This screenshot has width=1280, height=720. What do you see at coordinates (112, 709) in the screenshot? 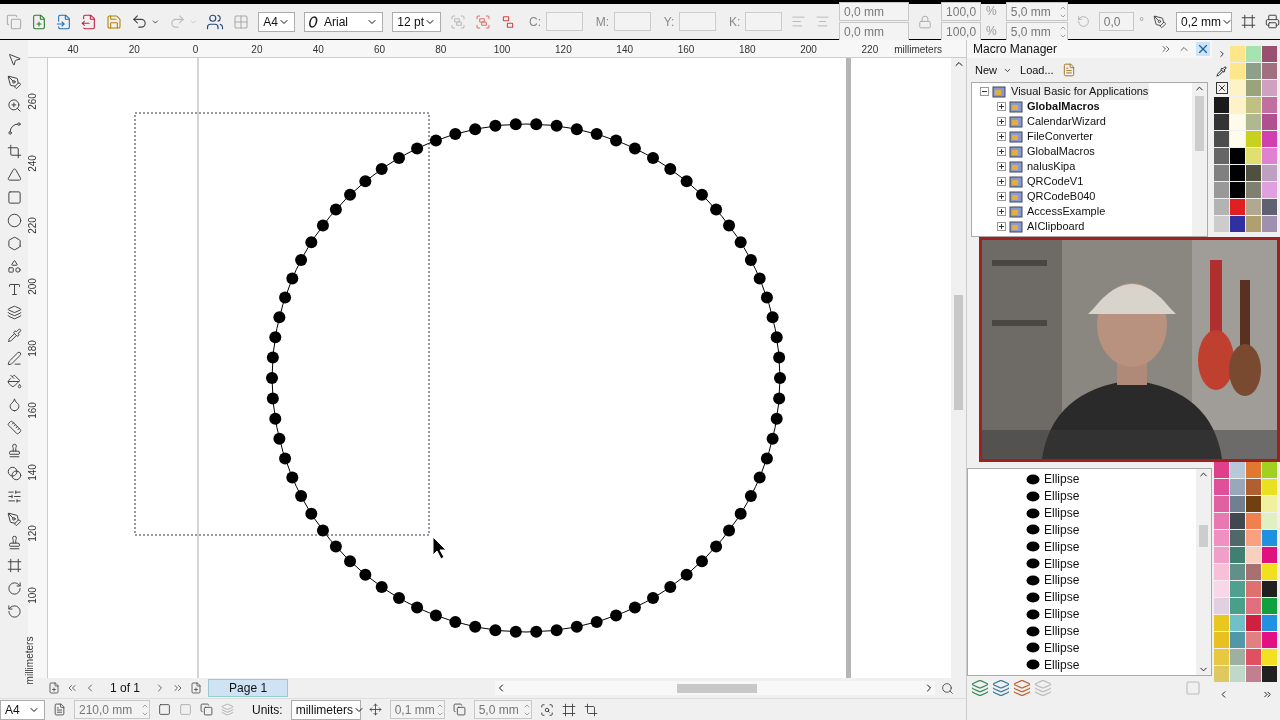
I see `page-width-field: 210,0 mm` at bounding box center [112, 709].